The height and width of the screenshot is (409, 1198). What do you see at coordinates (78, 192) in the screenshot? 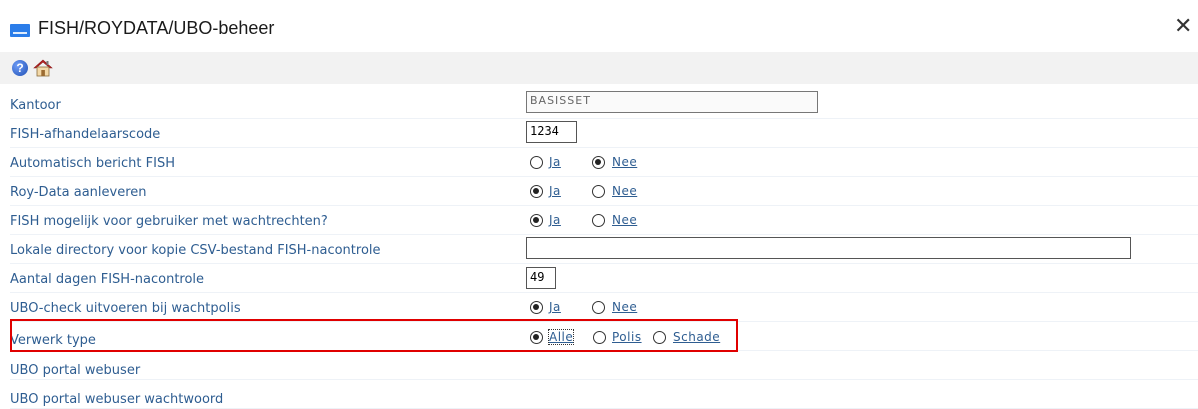
I see `label-roy-data: Roy-Data aanleveren` at bounding box center [78, 192].